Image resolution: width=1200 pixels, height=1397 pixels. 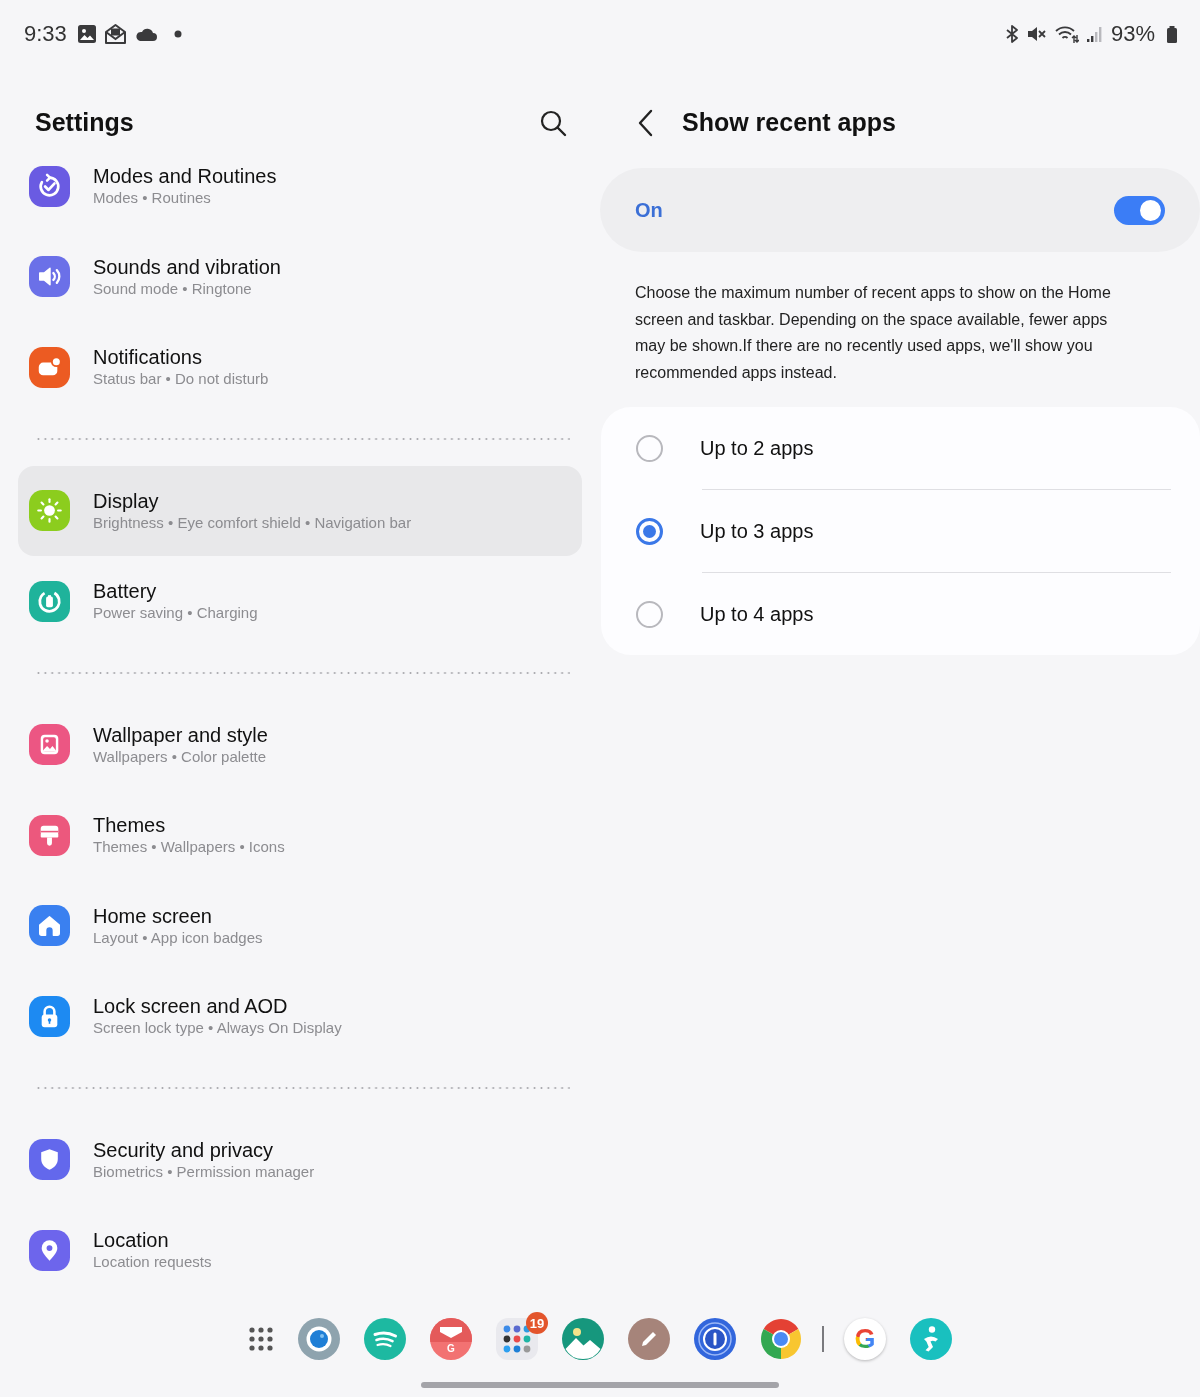 What do you see at coordinates (49, 1250) in the screenshot?
I see `location-pin-icon` at bounding box center [49, 1250].